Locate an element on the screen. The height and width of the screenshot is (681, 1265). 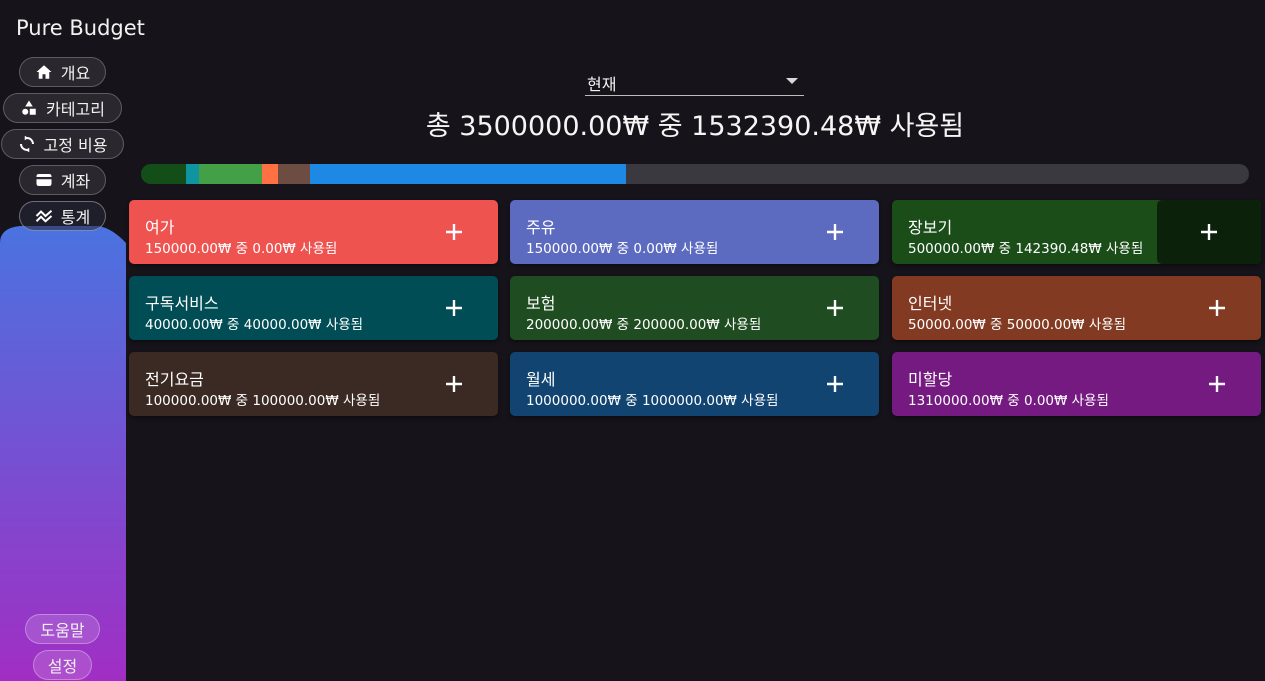
help-button: 도움말 is located at coordinates (62, 629).